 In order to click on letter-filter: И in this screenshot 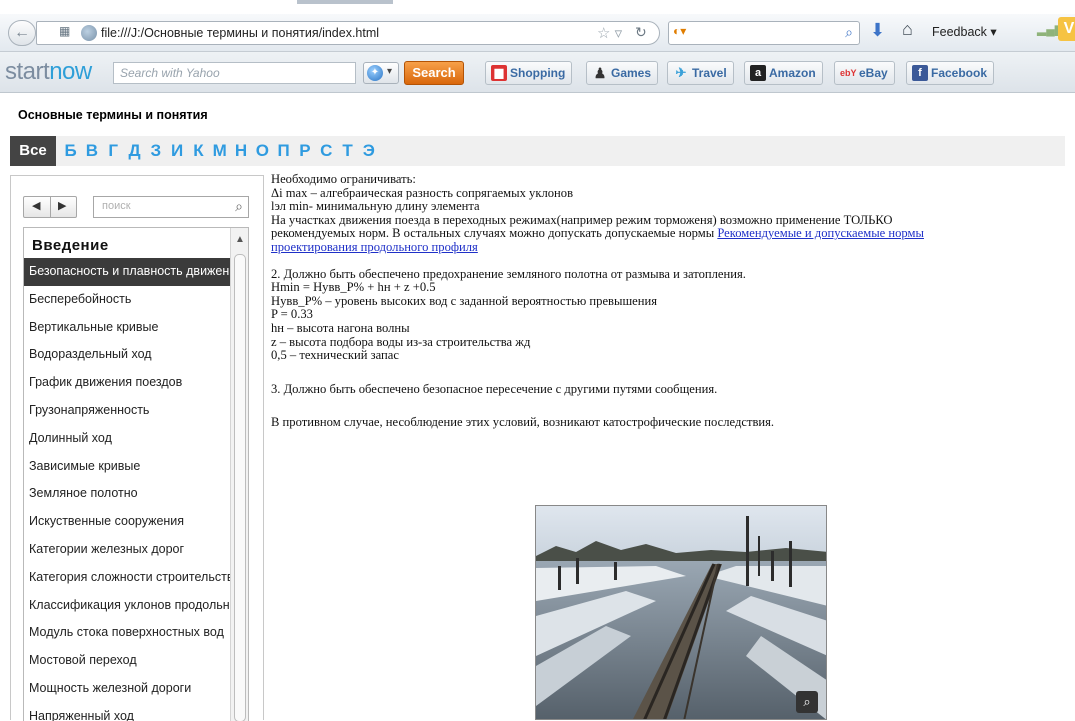, I will do `click(176, 151)`.